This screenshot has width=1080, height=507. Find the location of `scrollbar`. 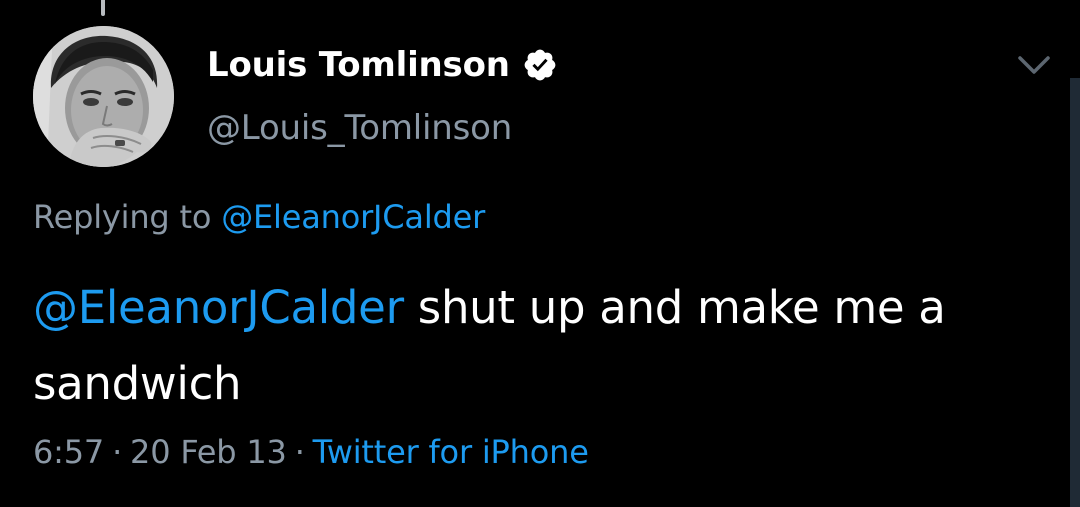

scrollbar is located at coordinates (1075, 292).